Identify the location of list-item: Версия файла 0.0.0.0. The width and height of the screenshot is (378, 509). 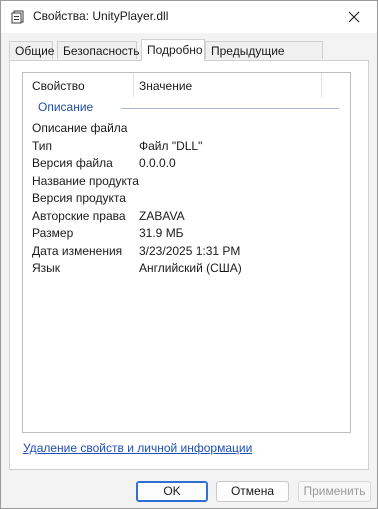
(186, 163).